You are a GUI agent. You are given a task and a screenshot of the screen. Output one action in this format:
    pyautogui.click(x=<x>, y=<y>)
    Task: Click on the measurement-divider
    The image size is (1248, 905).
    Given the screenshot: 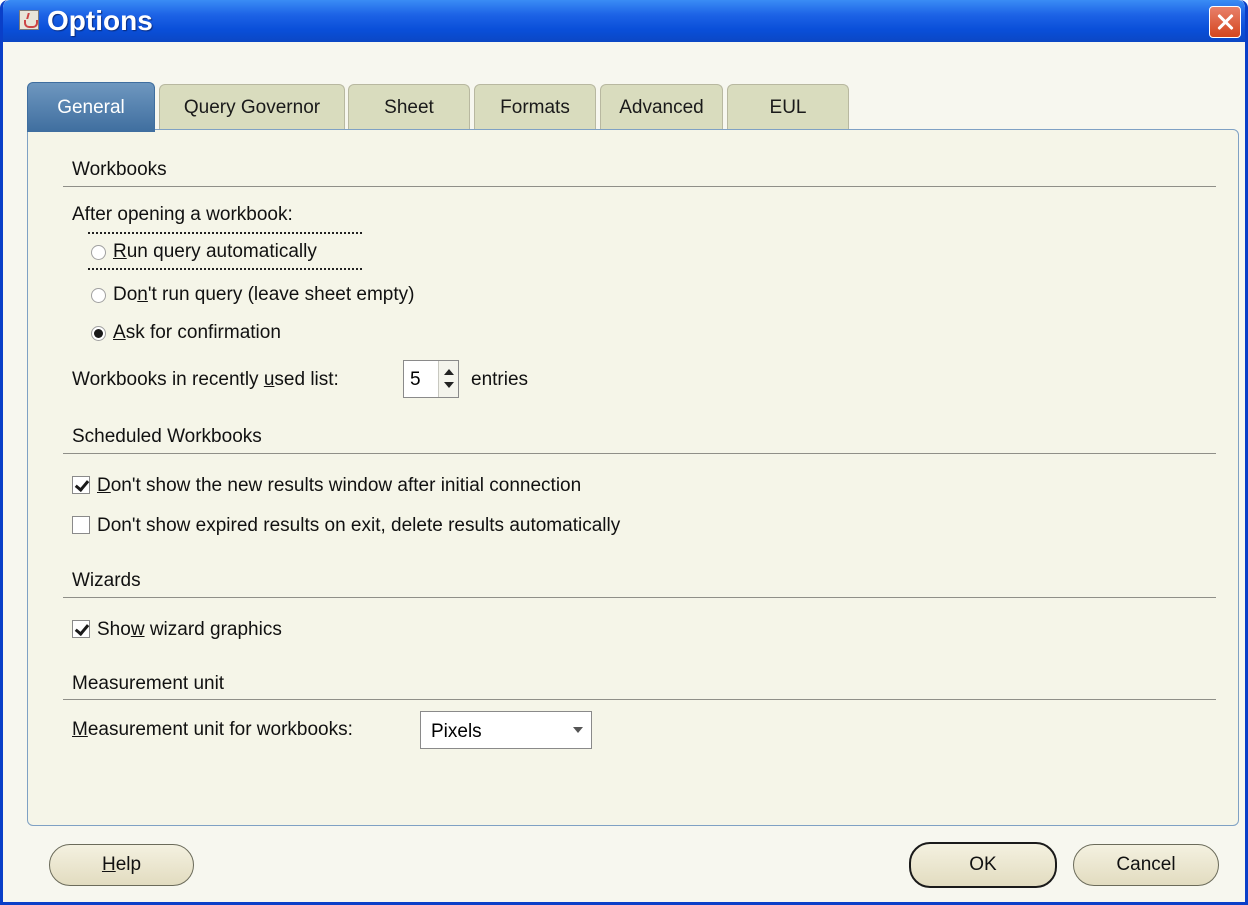 What is the action you would take?
    pyautogui.click(x=639, y=699)
    